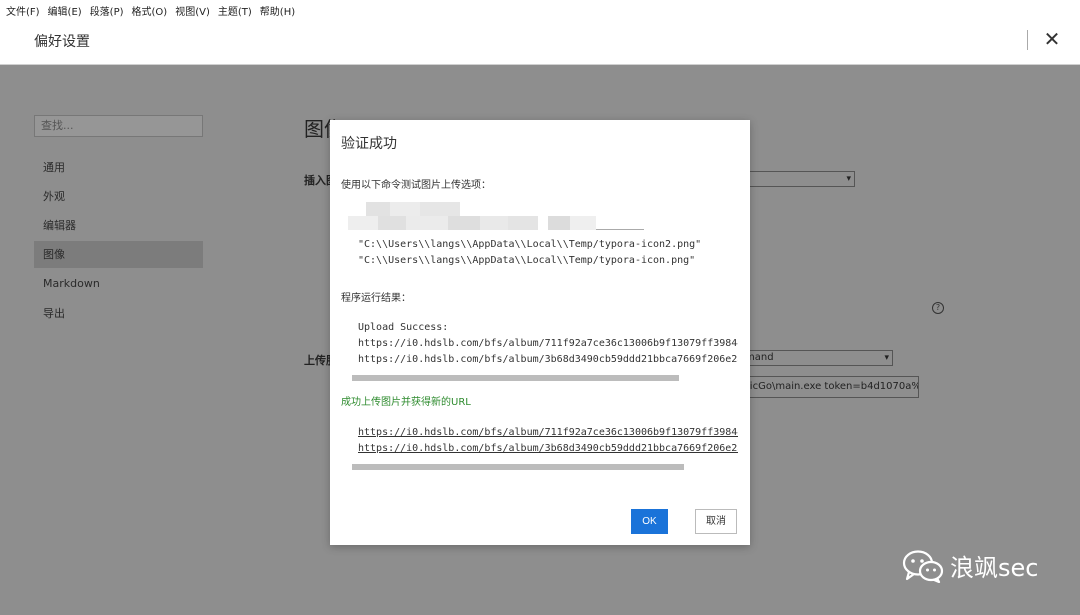 The height and width of the screenshot is (615, 1080). Describe the element at coordinates (1052, 39) in the screenshot. I see `close-icon: ✕` at that location.